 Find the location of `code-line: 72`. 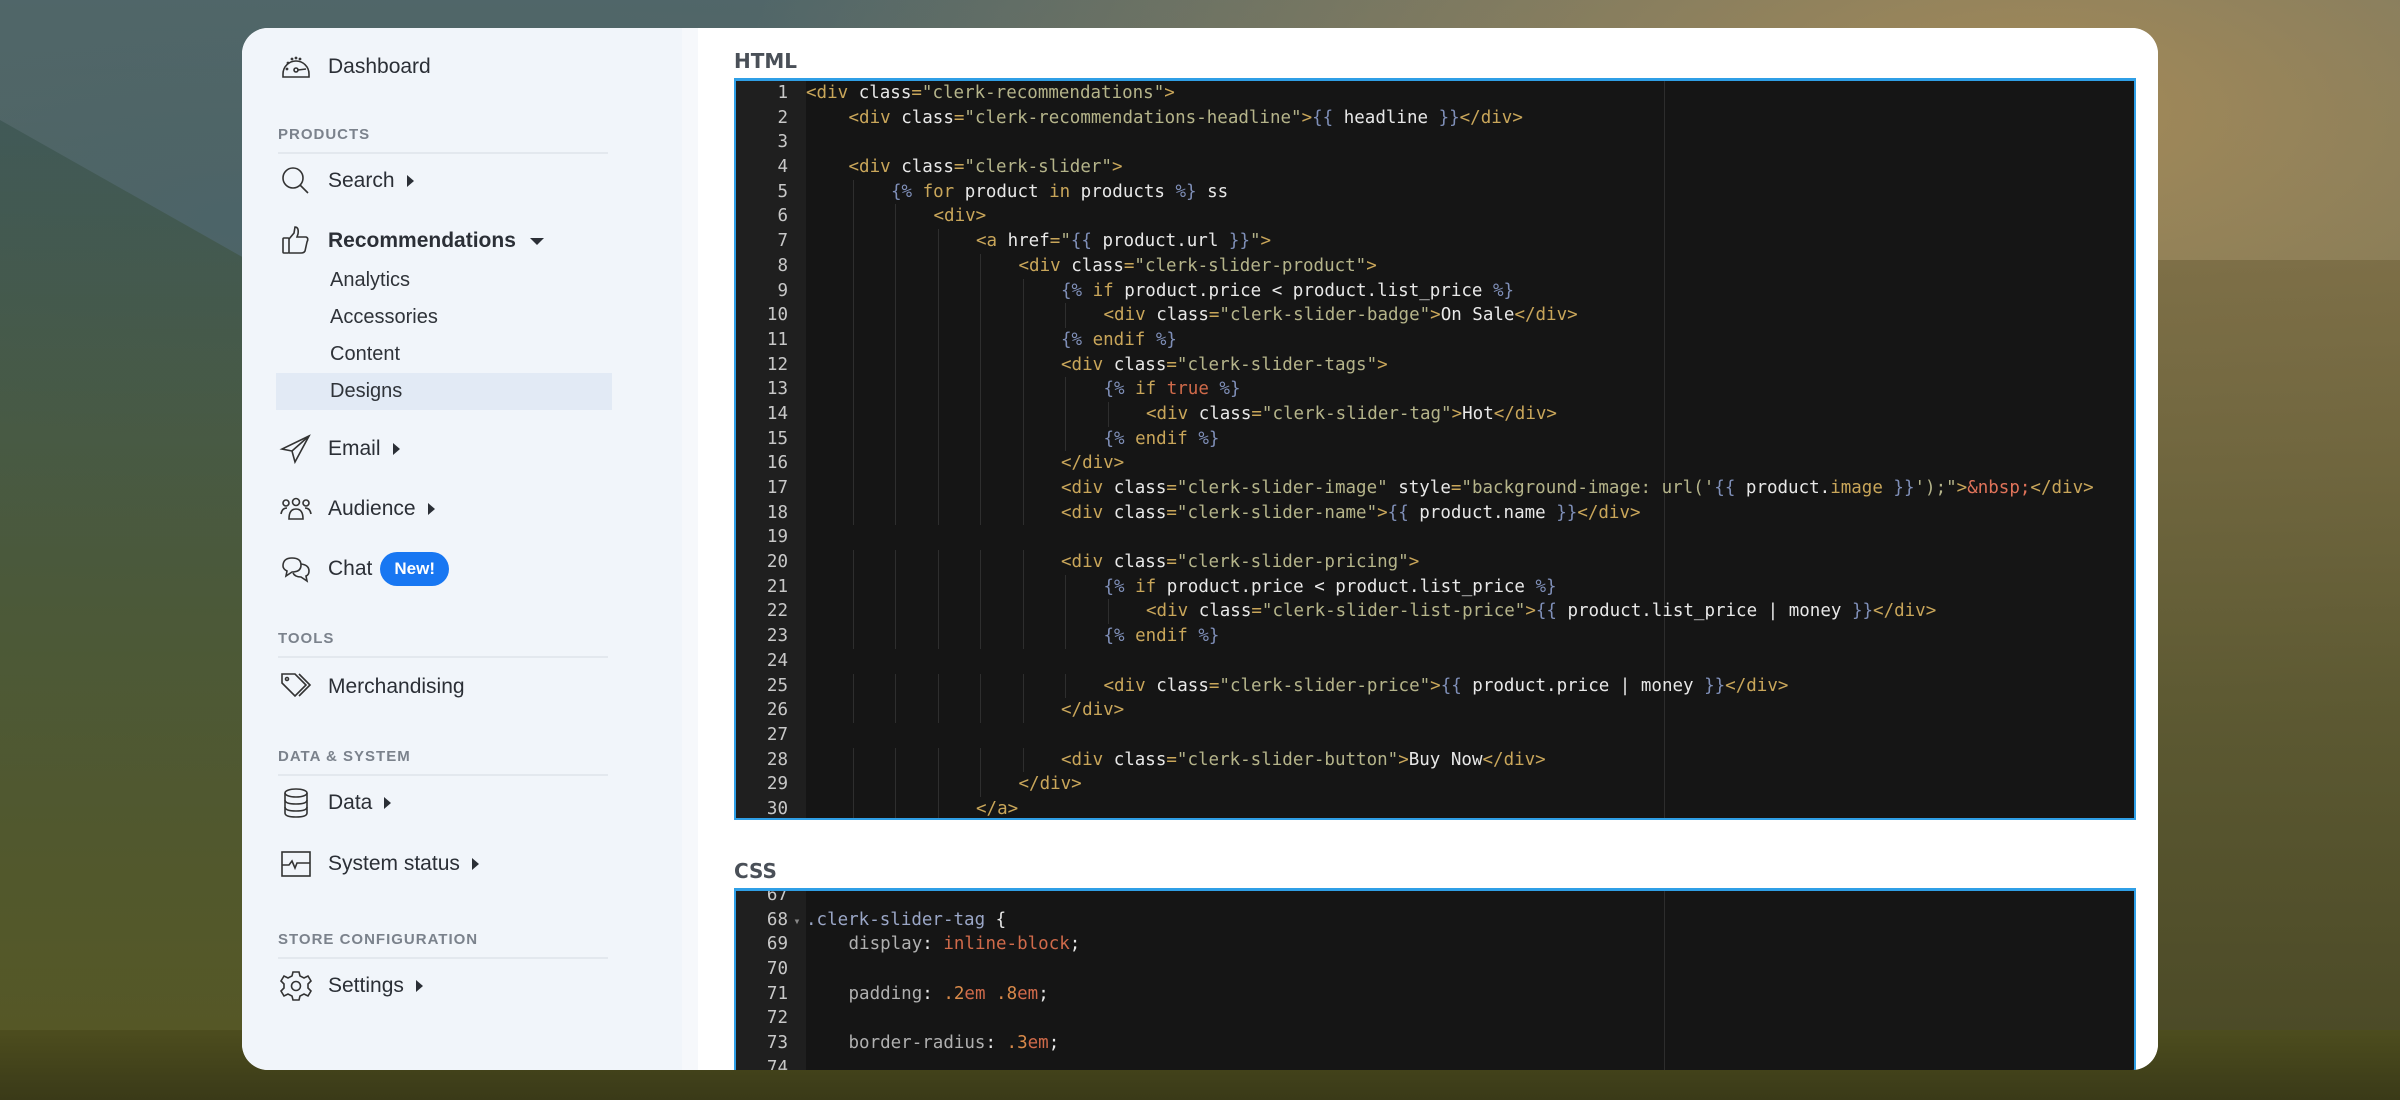

code-line: 72 is located at coordinates (1435, 1018).